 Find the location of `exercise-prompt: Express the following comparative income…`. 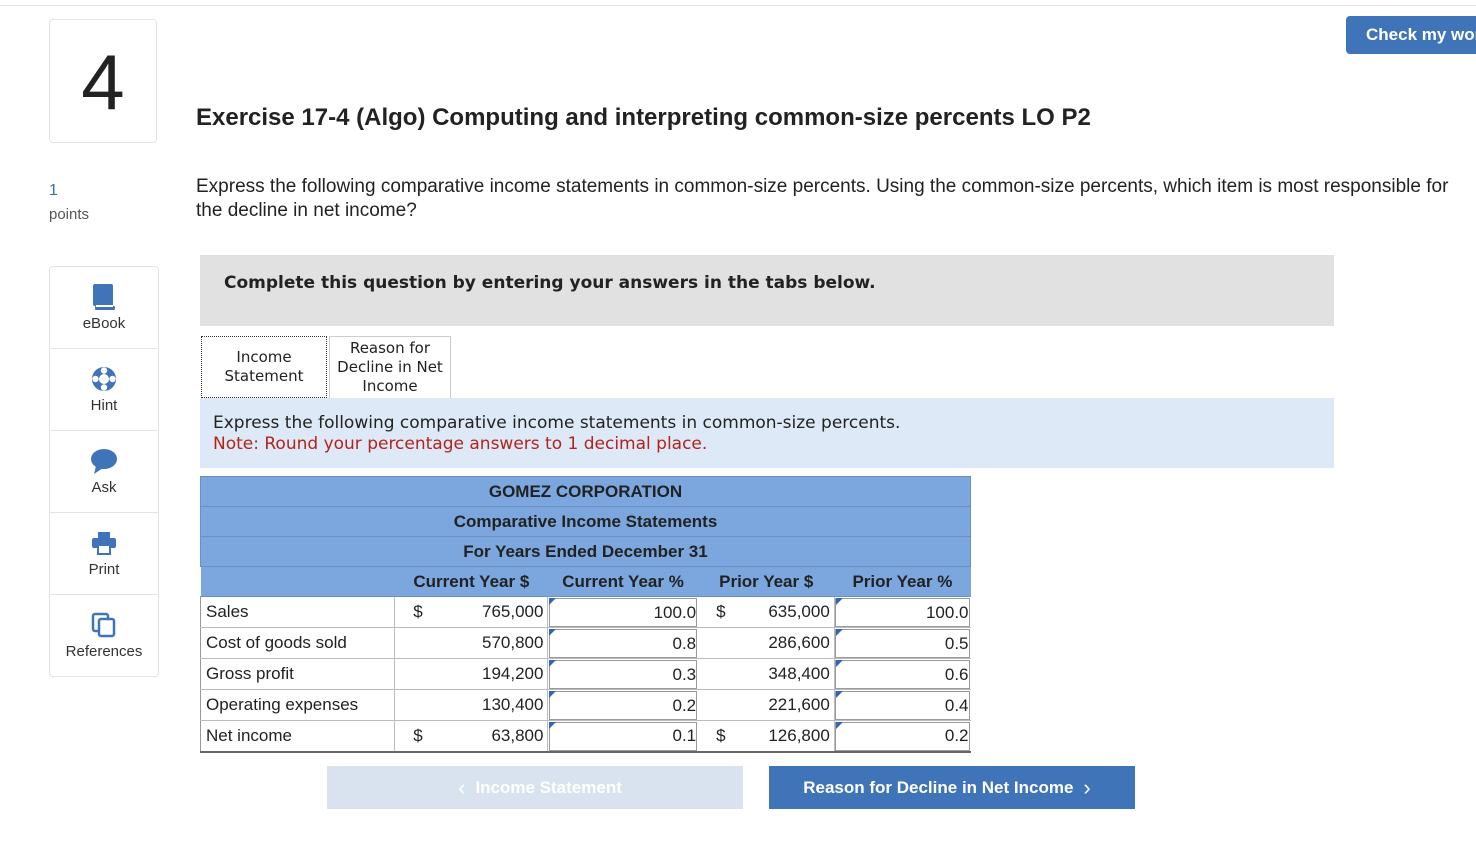

exercise-prompt: Express the following comparative income… is located at coordinates (822, 198).